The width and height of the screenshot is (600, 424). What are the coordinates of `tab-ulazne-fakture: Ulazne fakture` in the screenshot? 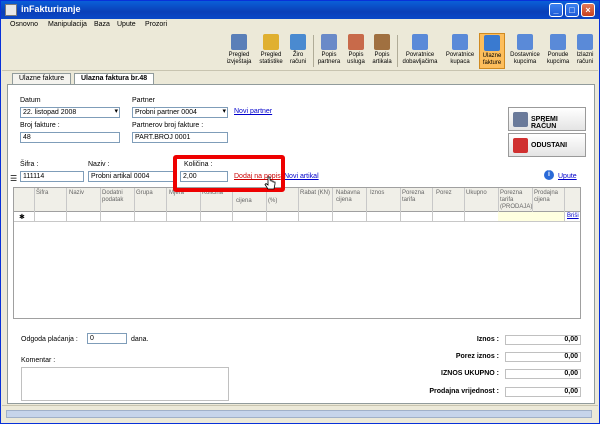 It's located at (42, 78).